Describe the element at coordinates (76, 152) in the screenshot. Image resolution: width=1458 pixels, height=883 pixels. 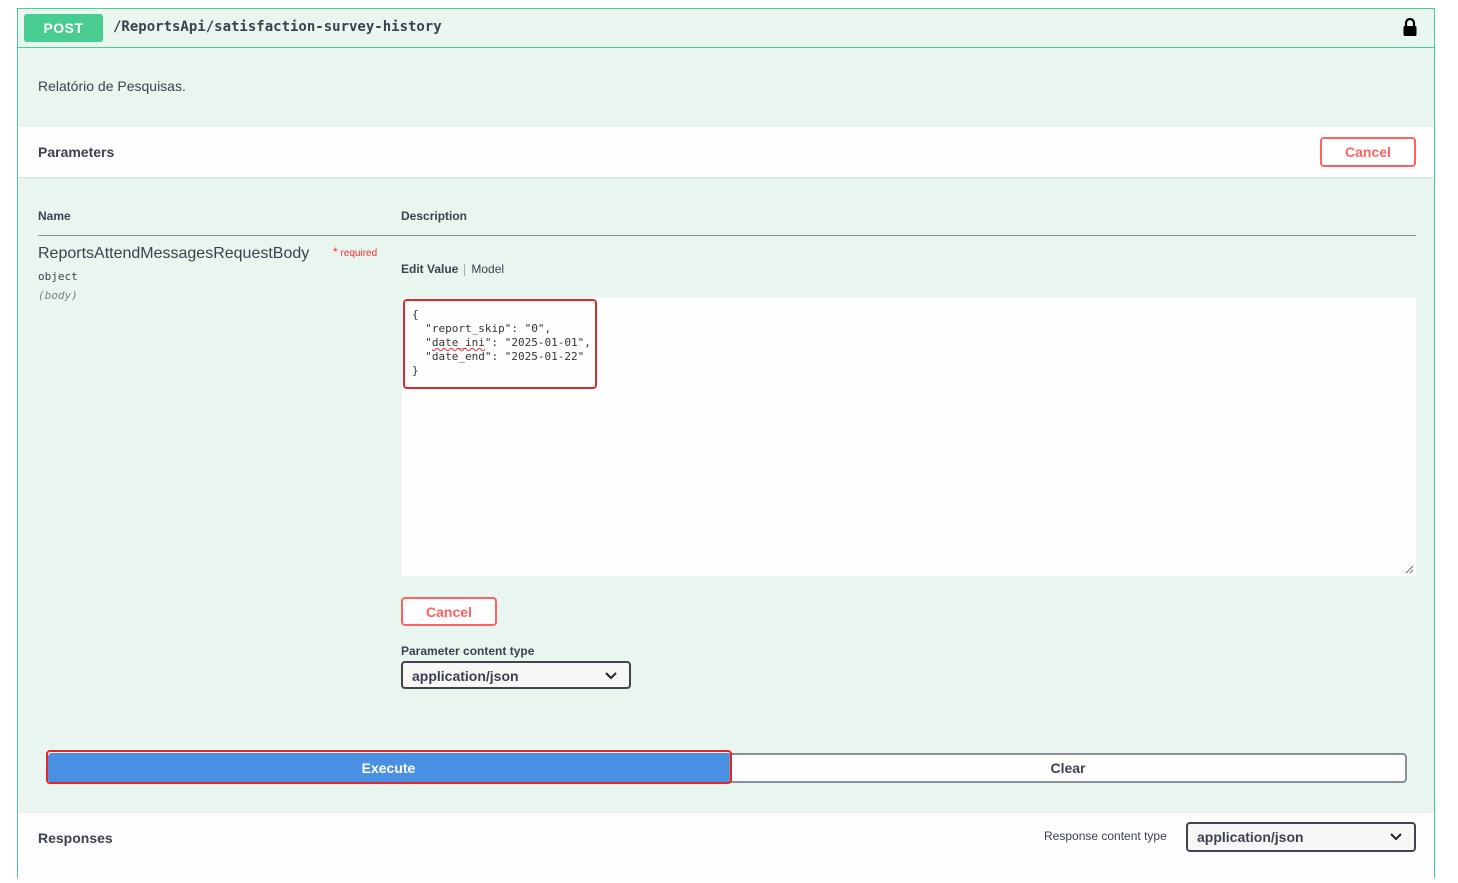
I see `parameters-title: Parameters` at that location.